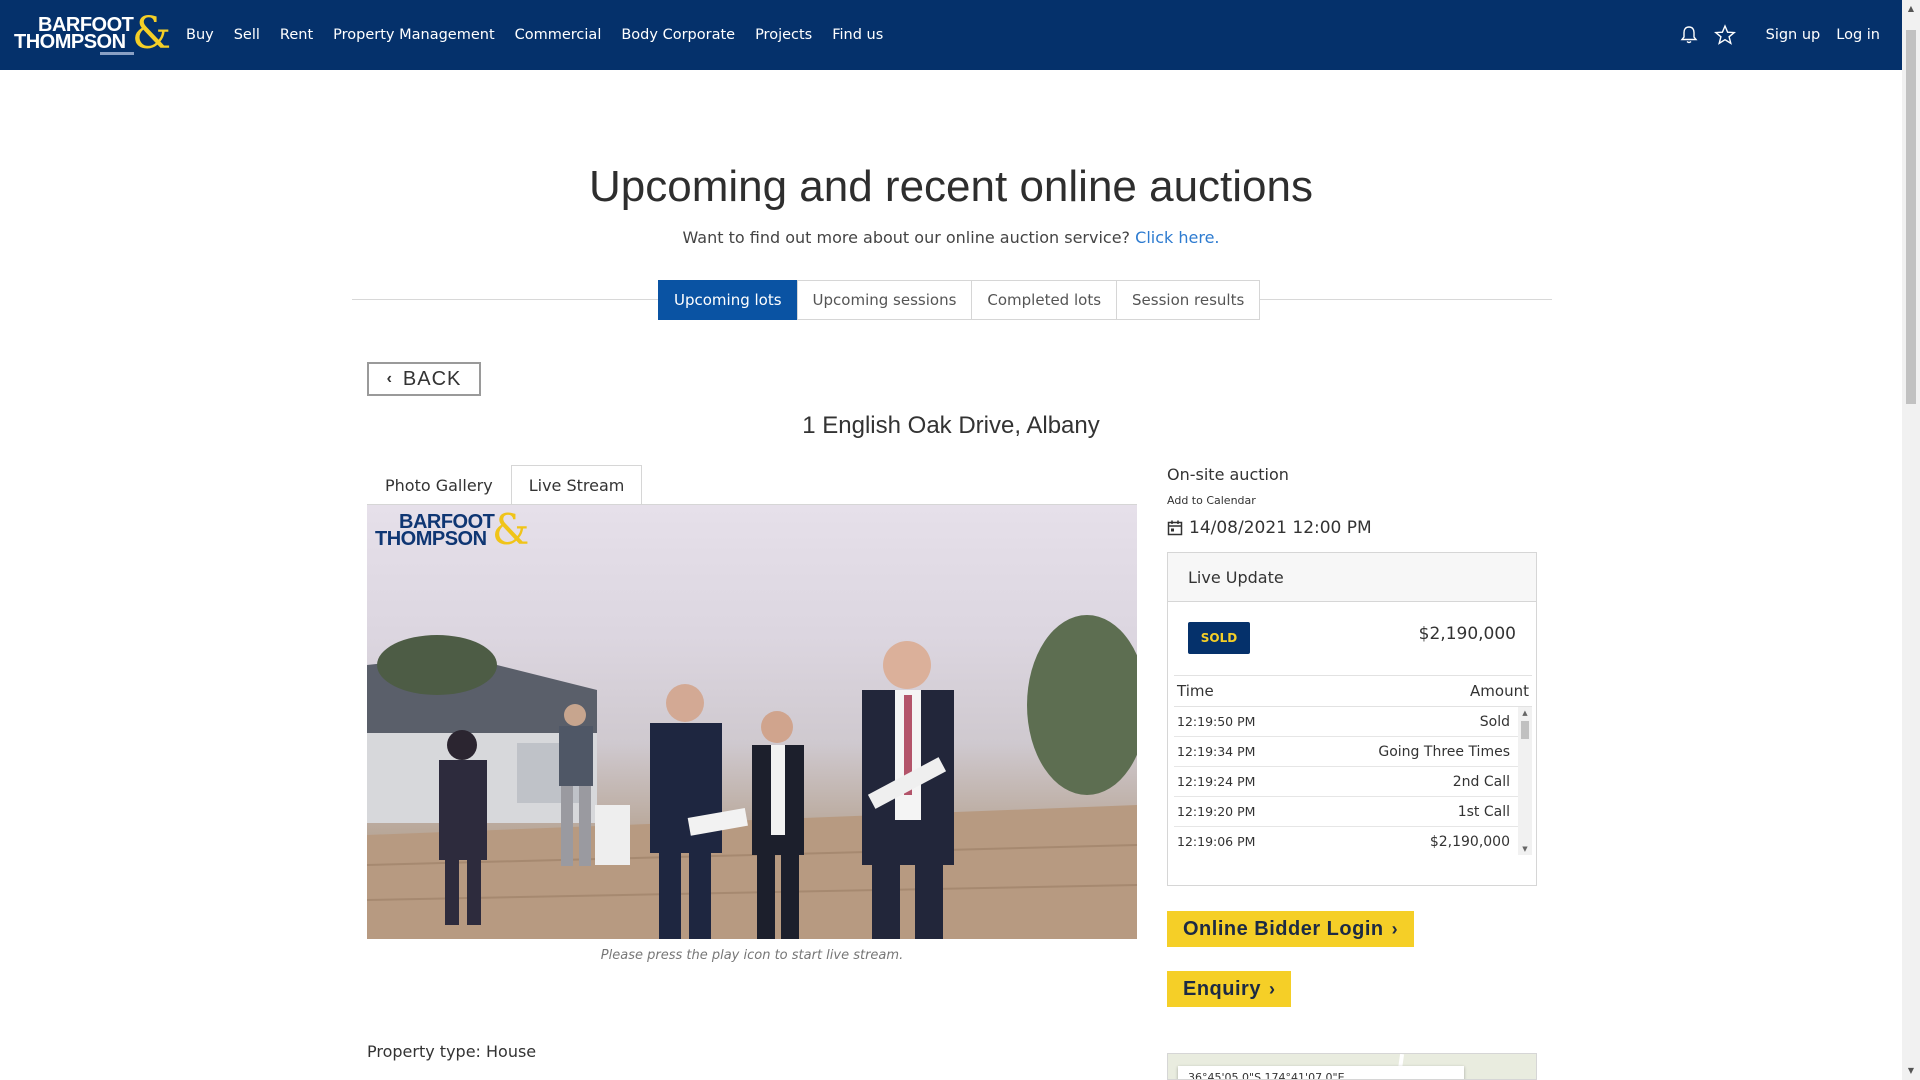 This screenshot has height=1080, width=1920. I want to click on col-time: Time, so click(1195, 691).